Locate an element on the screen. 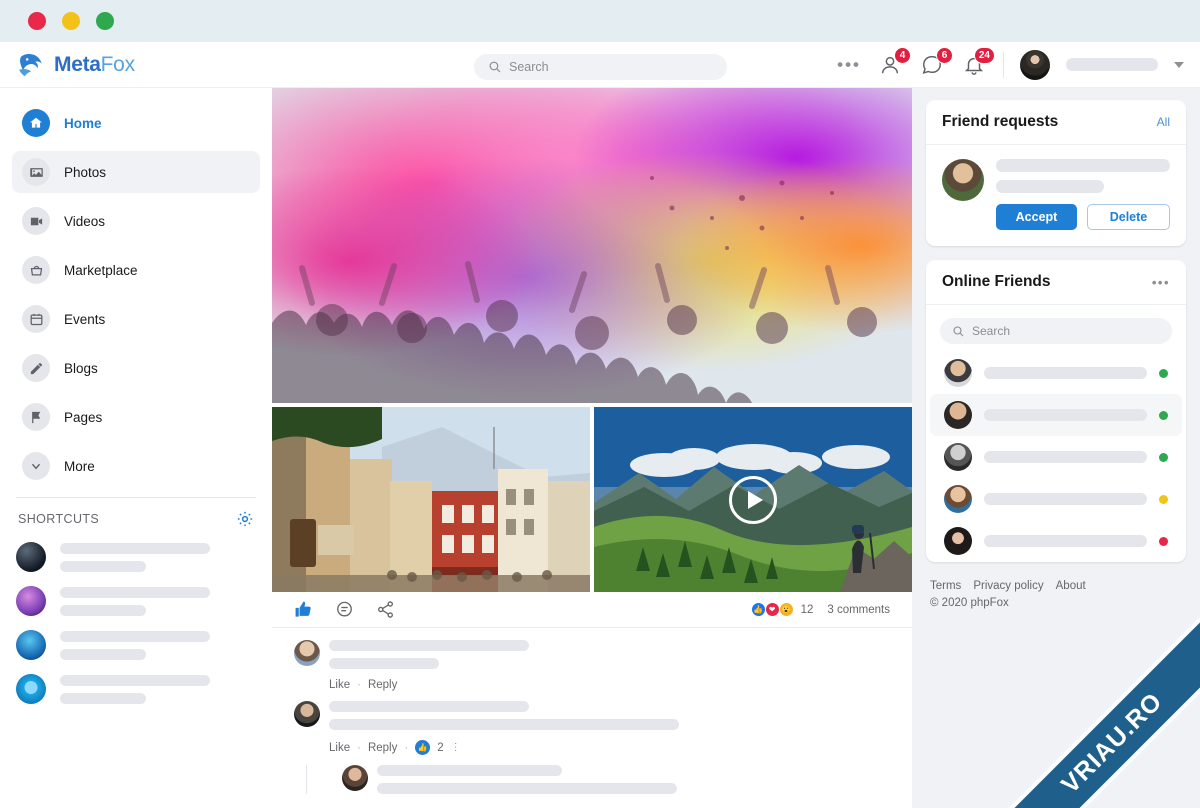  play-icon is located at coordinates (753, 499).